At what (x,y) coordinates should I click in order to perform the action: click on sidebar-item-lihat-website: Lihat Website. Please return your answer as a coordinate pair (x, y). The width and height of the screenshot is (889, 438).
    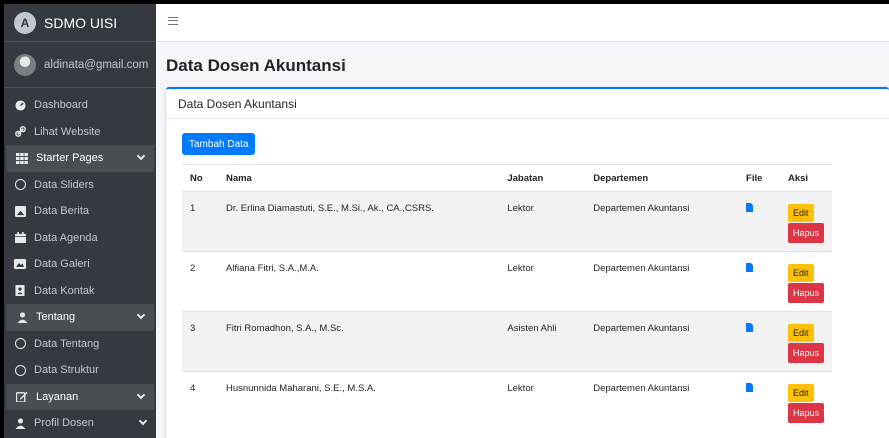
    Looking at the image, I should click on (80, 132).